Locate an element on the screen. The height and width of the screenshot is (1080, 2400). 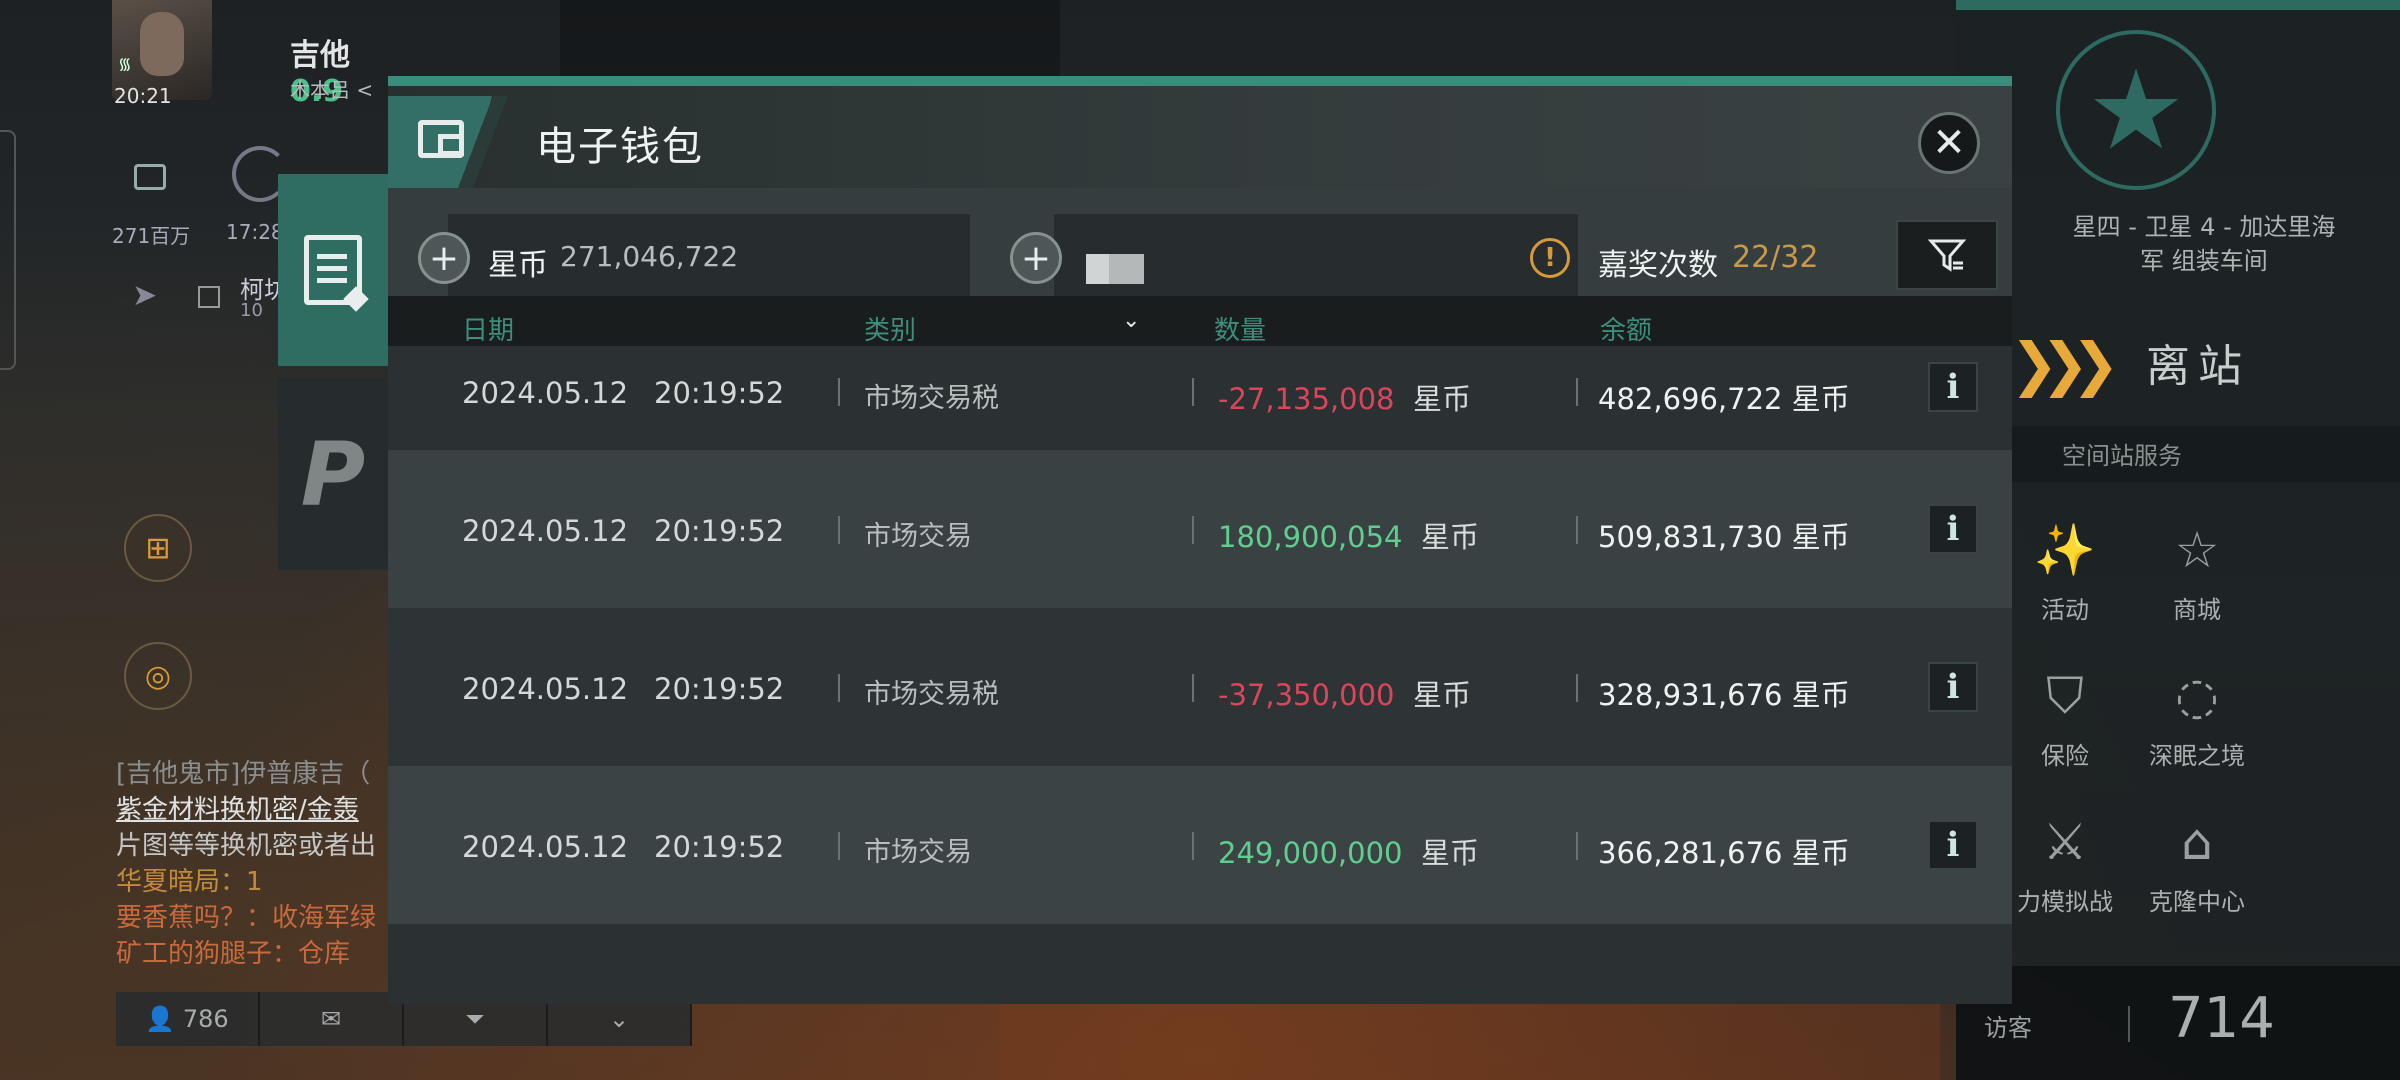
row-amount: -27,135,008 is located at coordinates (1306, 399).